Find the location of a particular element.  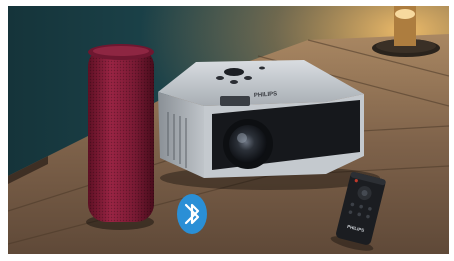

projector-lens is located at coordinates (248, 144).